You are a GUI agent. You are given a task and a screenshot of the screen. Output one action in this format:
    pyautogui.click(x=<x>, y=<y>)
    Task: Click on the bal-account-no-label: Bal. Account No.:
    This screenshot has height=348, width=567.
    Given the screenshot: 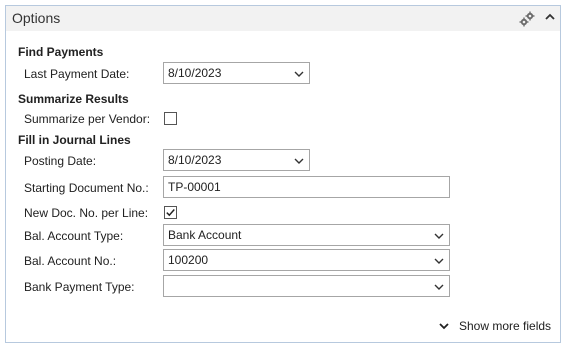 What is the action you would take?
    pyautogui.click(x=70, y=261)
    